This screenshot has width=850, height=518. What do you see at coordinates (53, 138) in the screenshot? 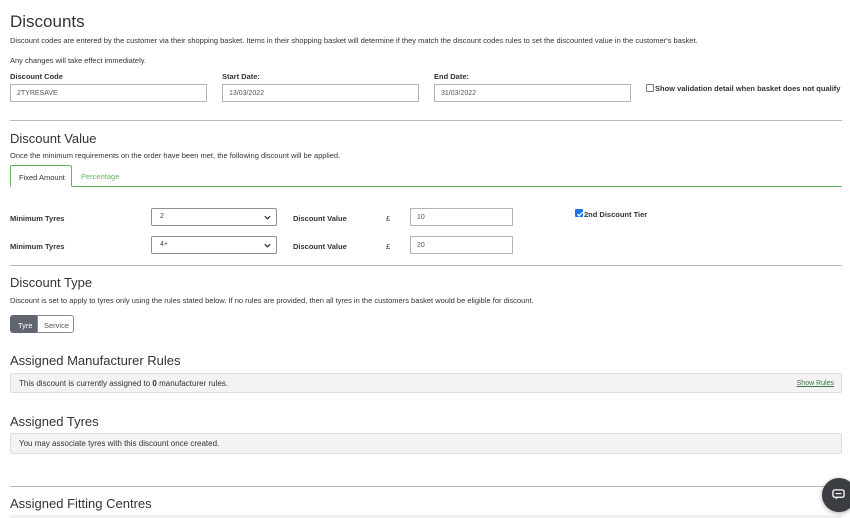
I see `discount-value-title: Discount Value` at bounding box center [53, 138].